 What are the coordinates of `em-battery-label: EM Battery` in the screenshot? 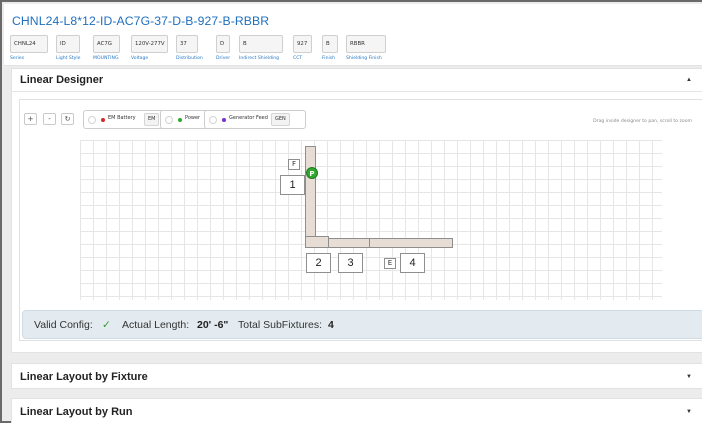 It's located at (122, 118).